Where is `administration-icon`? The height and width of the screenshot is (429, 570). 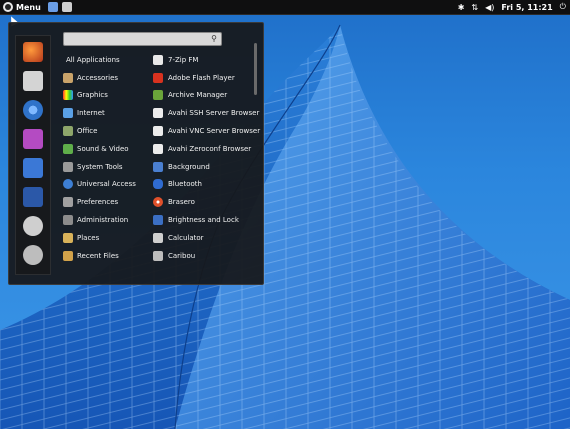
administration-icon is located at coordinates (68, 220).